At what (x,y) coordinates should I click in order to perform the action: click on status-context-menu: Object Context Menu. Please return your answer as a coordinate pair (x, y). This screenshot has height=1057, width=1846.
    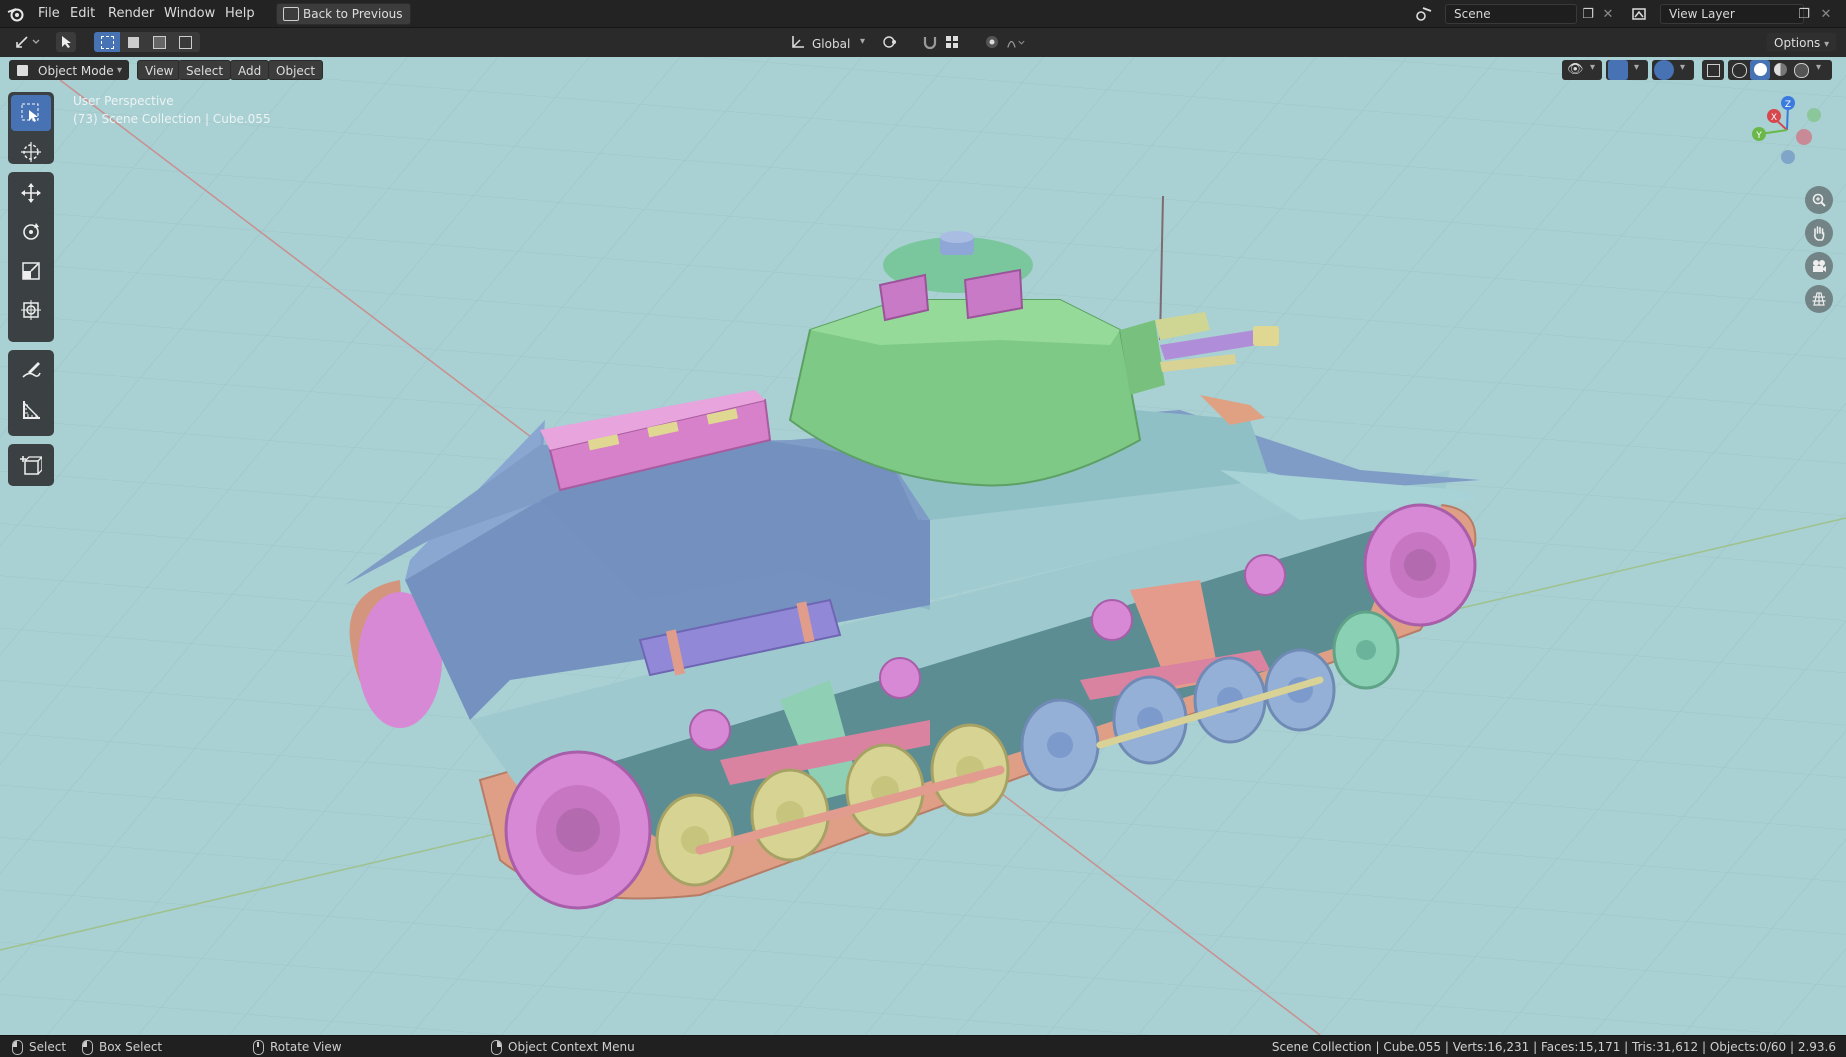
    Looking at the image, I should click on (563, 1047).